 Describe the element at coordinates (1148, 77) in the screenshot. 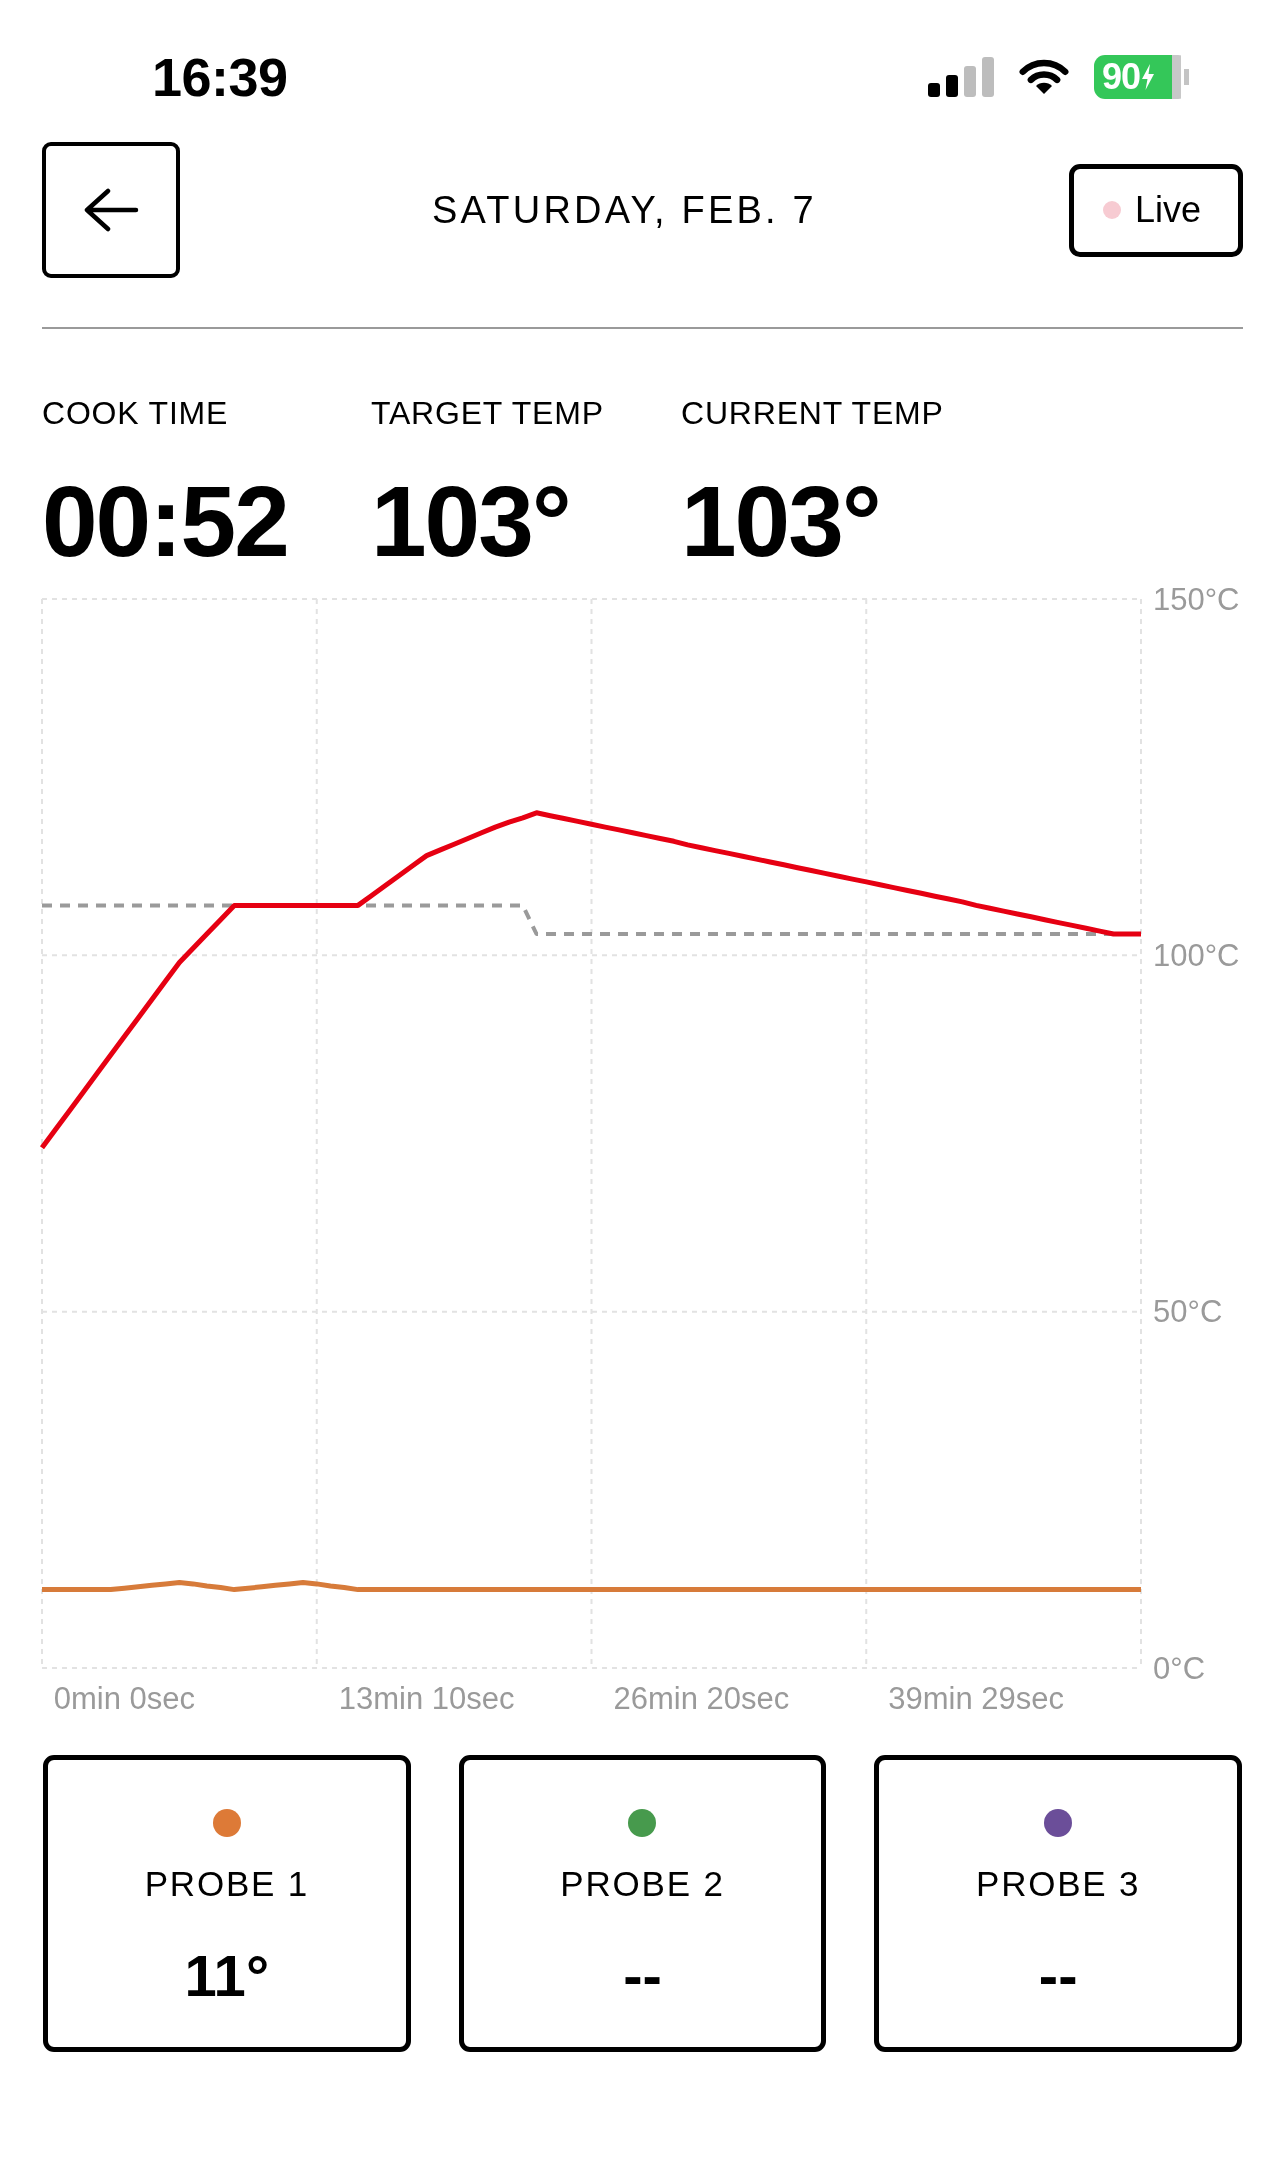

I see `bolt-icon` at that location.